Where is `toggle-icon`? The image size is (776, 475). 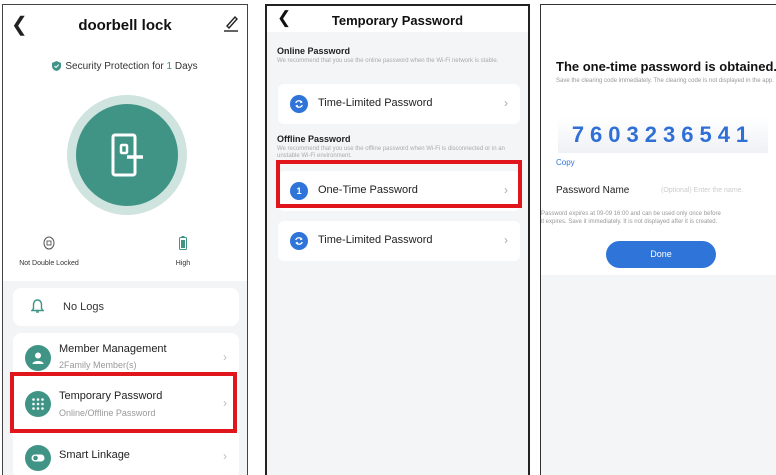
toggle-icon is located at coordinates (38, 458).